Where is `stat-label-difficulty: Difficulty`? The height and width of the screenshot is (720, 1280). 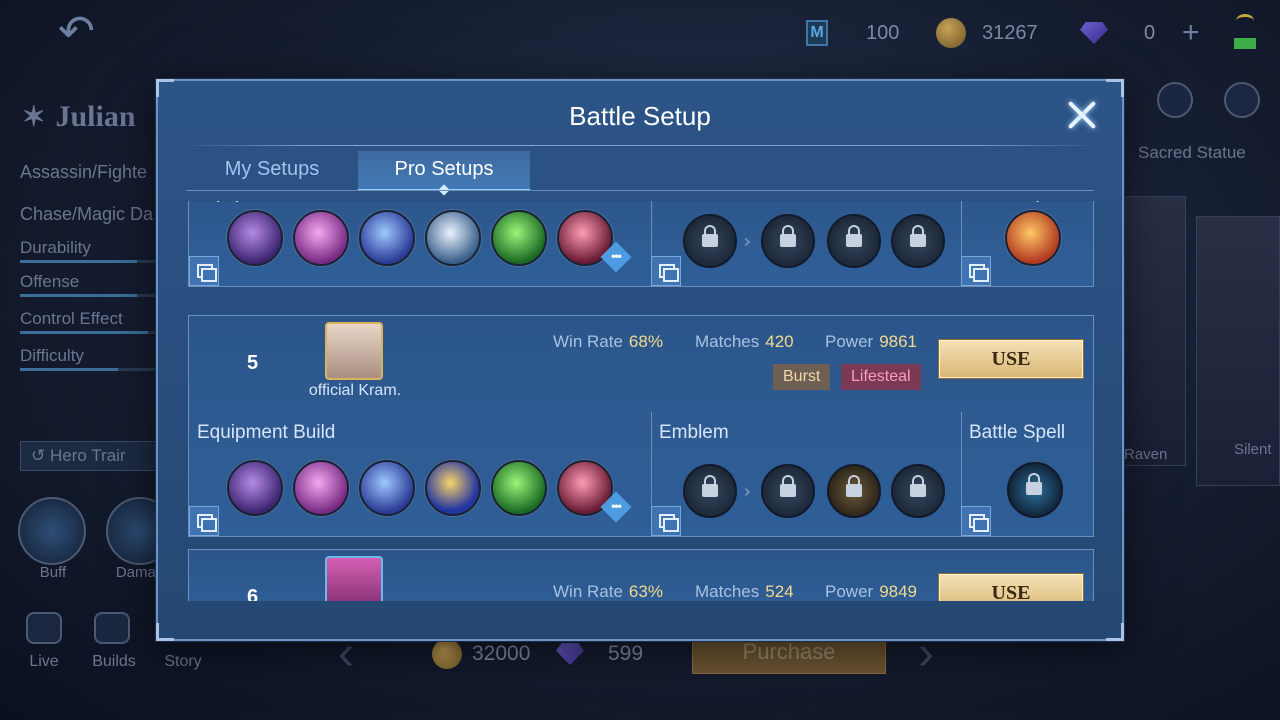
stat-label-difficulty: Difficulty is located at coordinates (52, 355).